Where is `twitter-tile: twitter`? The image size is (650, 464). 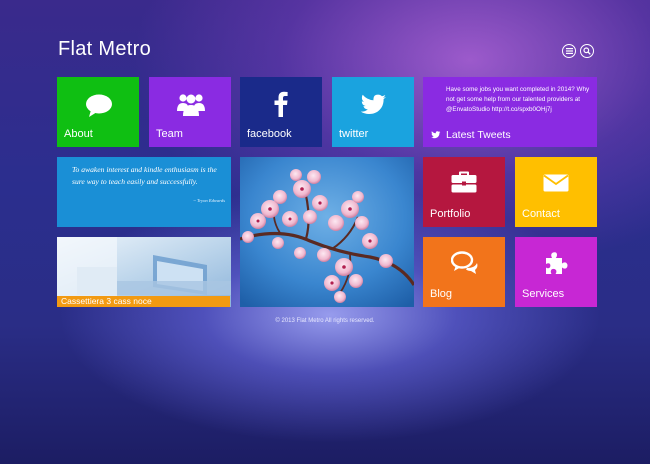 twitter-tile: twitter is located at coordinates (373, 112).